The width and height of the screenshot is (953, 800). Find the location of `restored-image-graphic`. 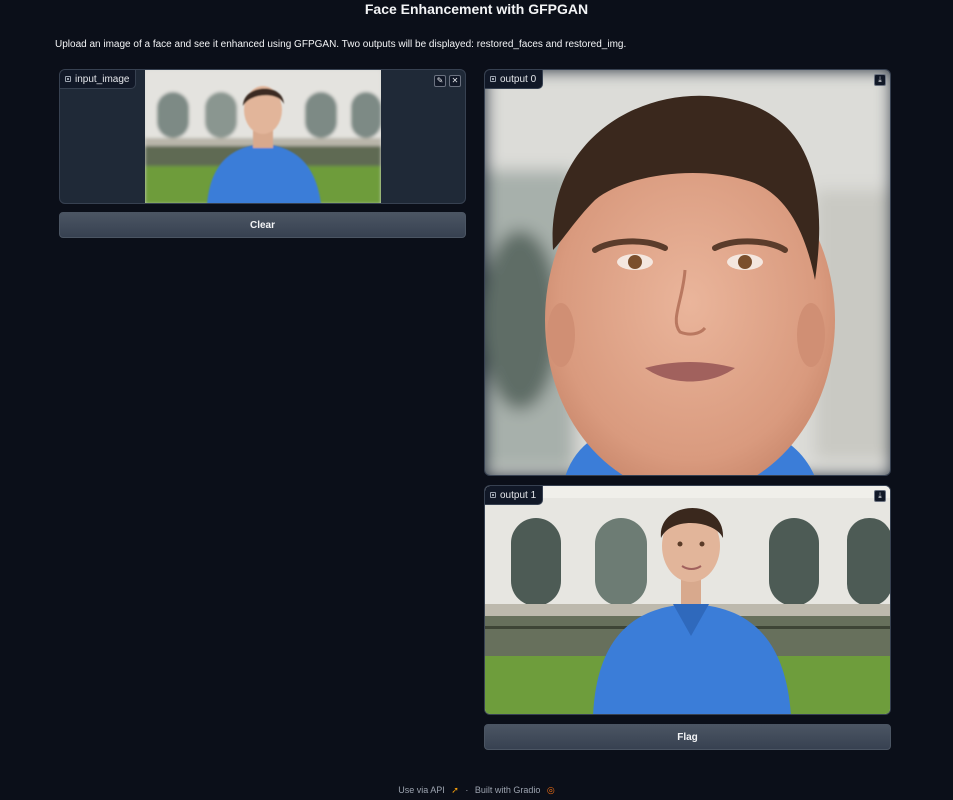

restored-image-graphic is located at coordinates (687, 600).